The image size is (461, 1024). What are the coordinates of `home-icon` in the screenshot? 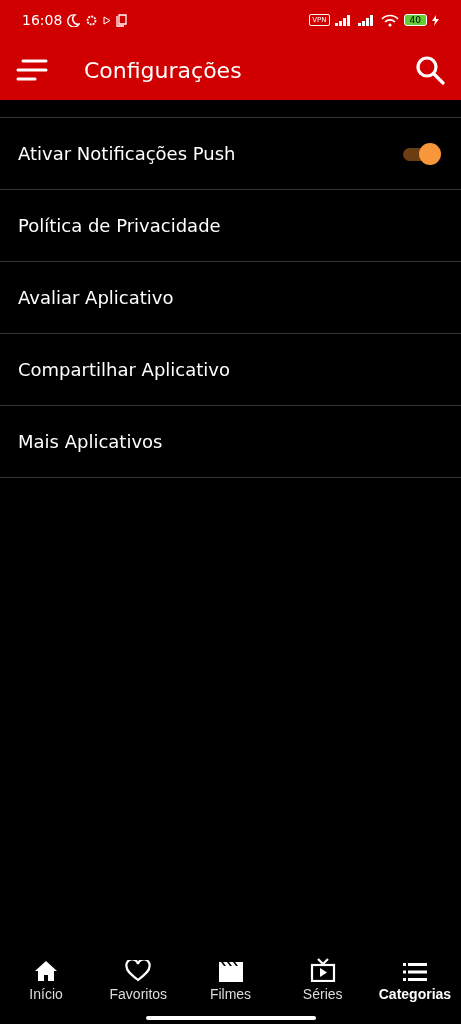 It's located at (46, 971).